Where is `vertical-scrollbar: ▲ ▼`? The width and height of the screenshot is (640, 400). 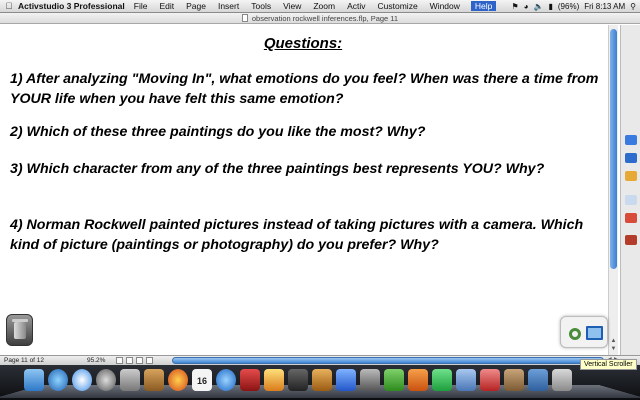 vertical-scrollbar: ▲ ▼ is located at coordinates (613, 190).